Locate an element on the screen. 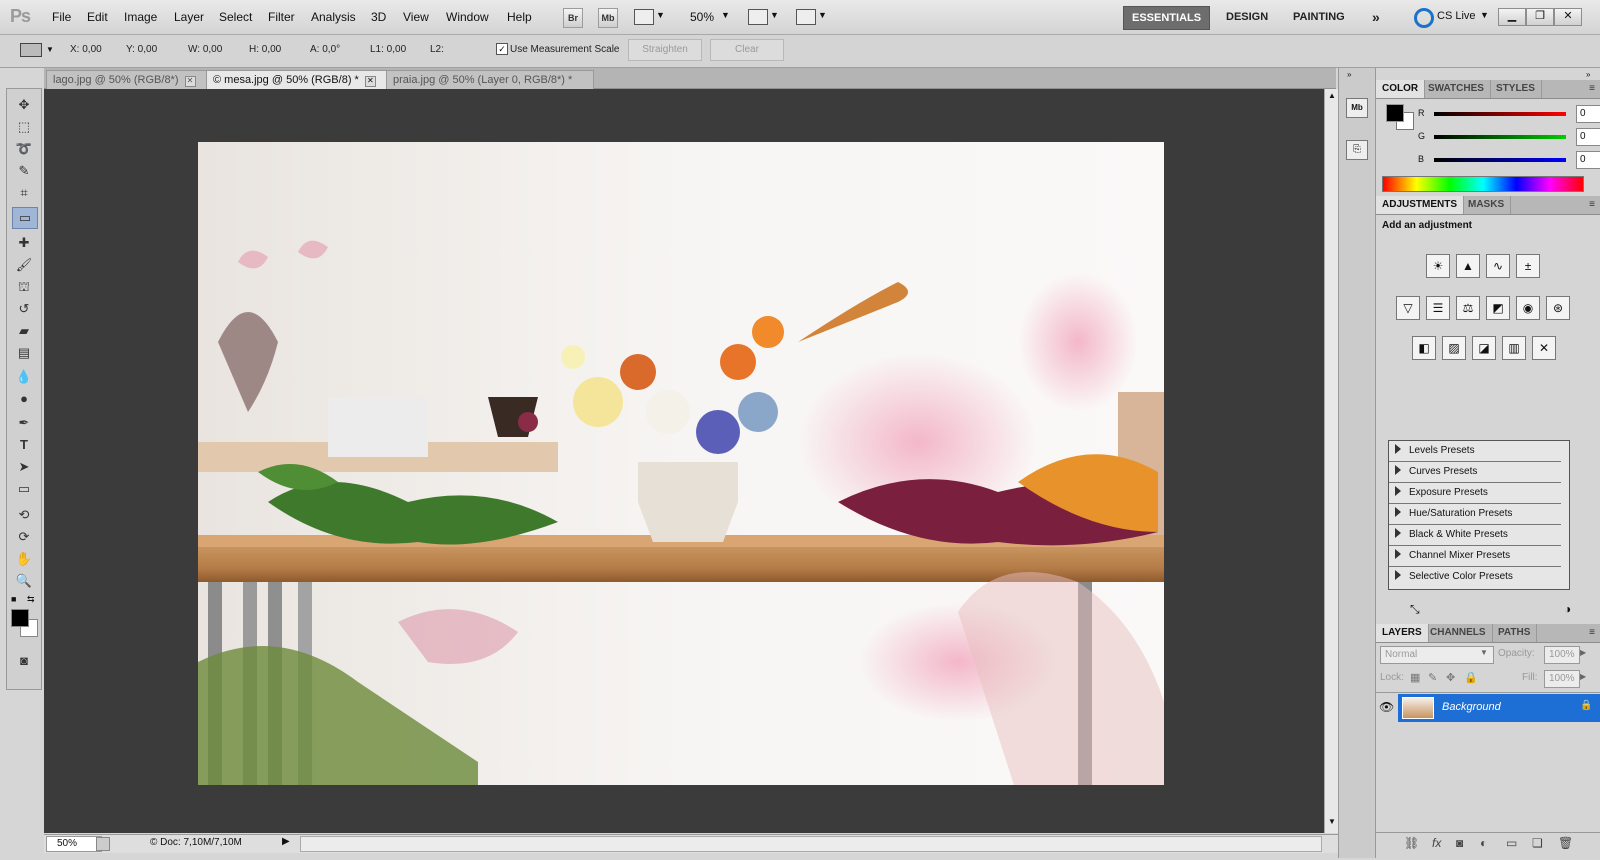  vertical-scrollbar: ▲ ▼ is located at coordinates (1331, 461).